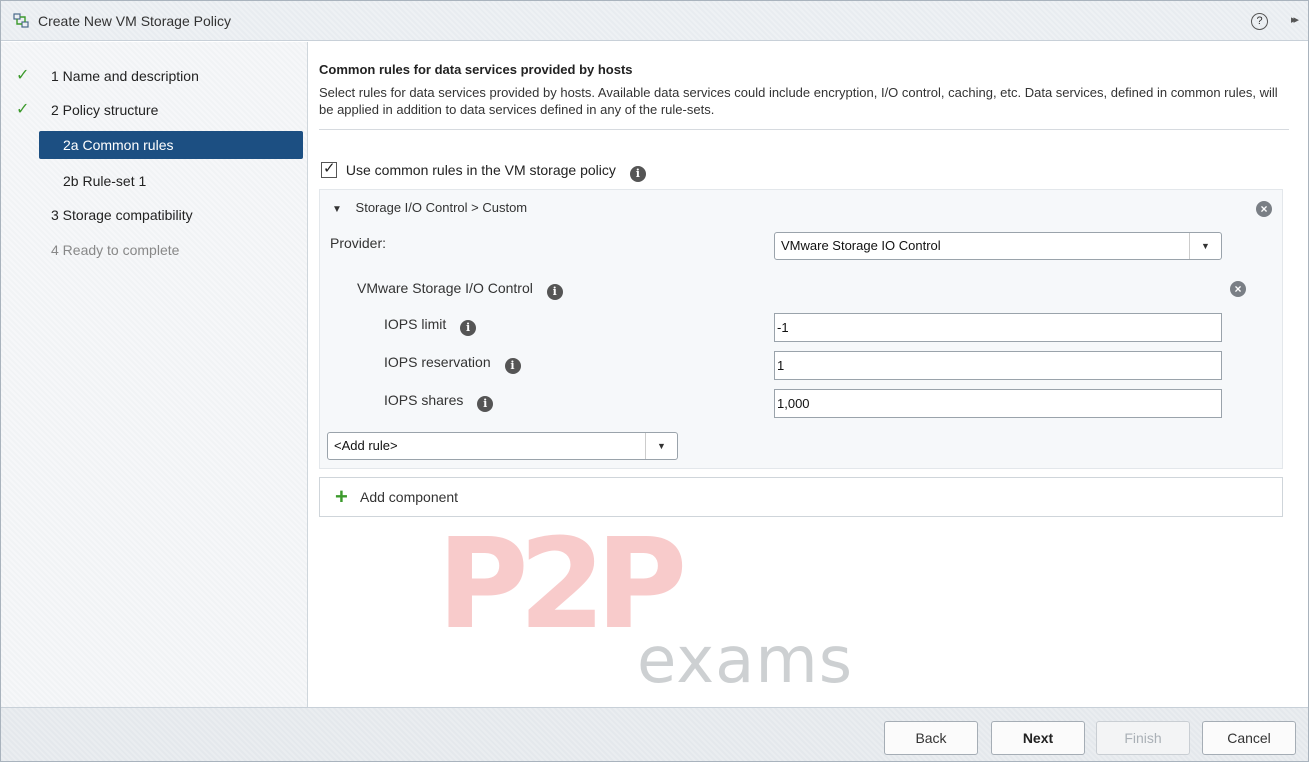 The image size is (1309, 762). I want to click on provider-value: VMware Storage IO Control, so click(861, 245).